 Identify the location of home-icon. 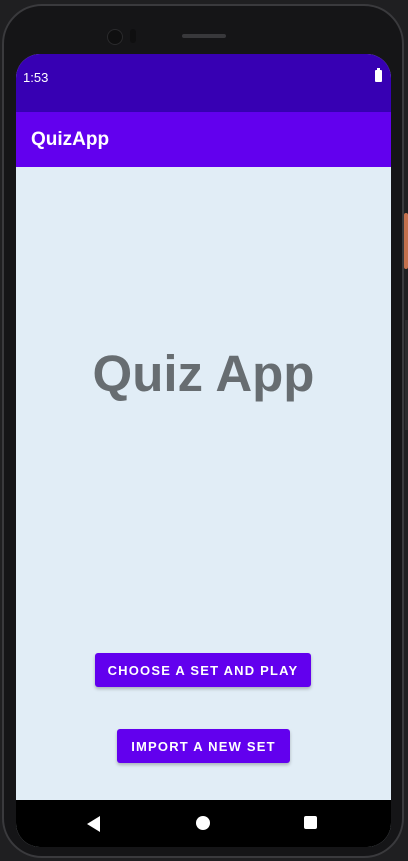
(203, 823).